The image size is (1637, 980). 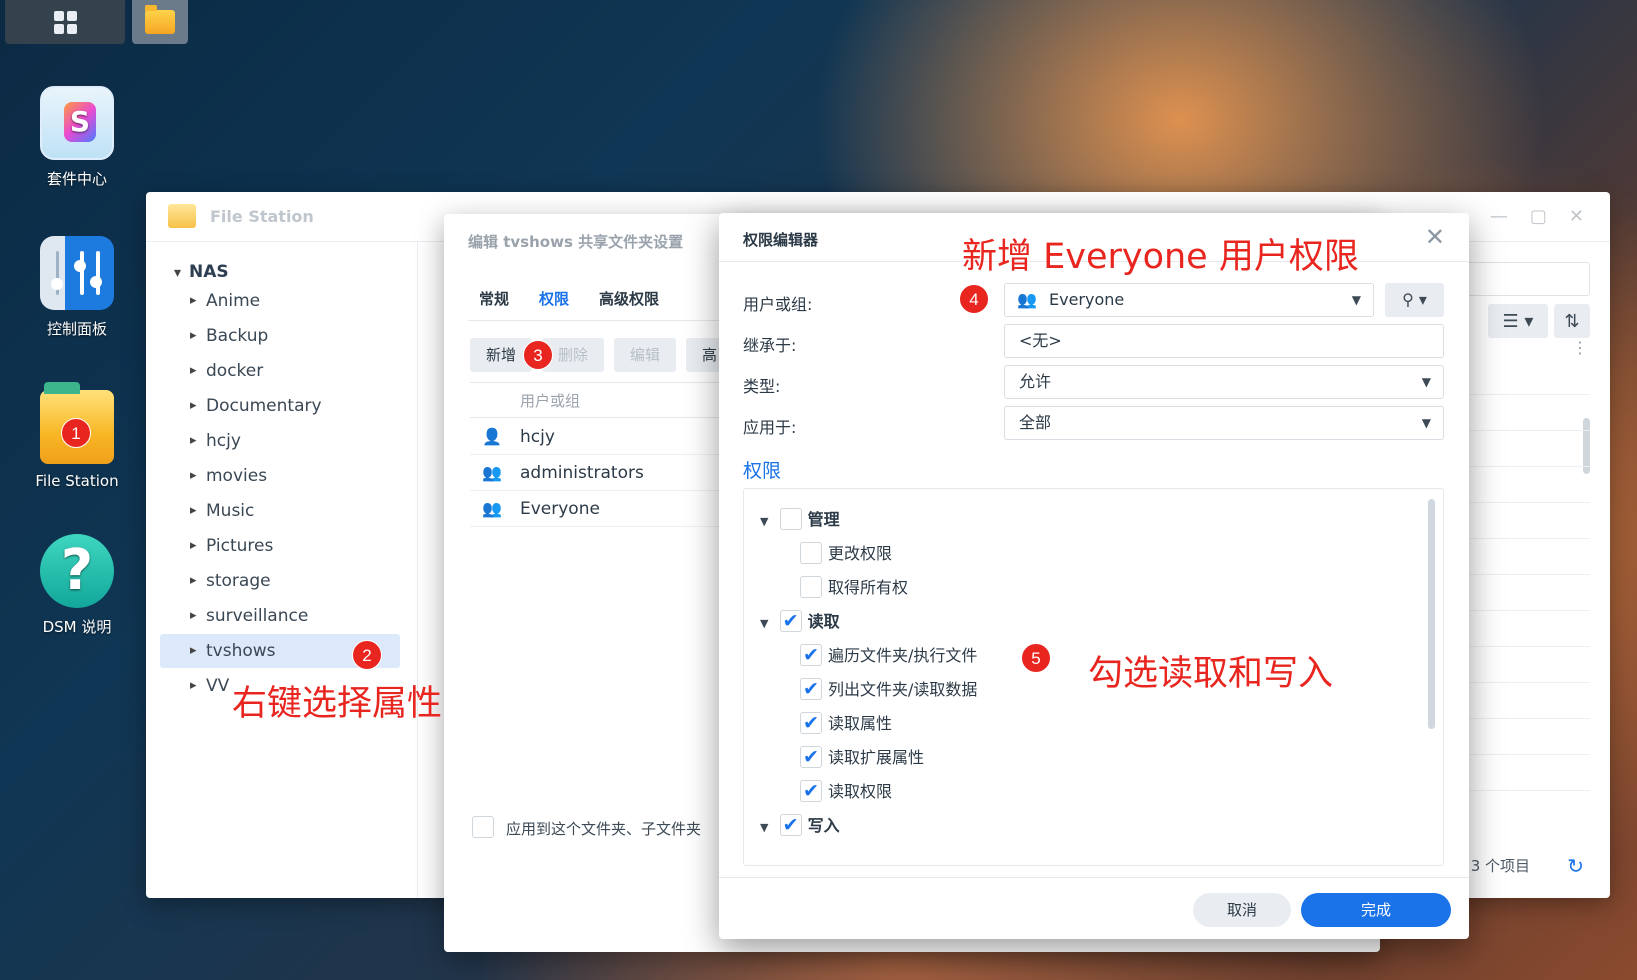 I want to click on perm-node-list-folder: 列出文件夹/读取数据, so click(x=889, y=689).